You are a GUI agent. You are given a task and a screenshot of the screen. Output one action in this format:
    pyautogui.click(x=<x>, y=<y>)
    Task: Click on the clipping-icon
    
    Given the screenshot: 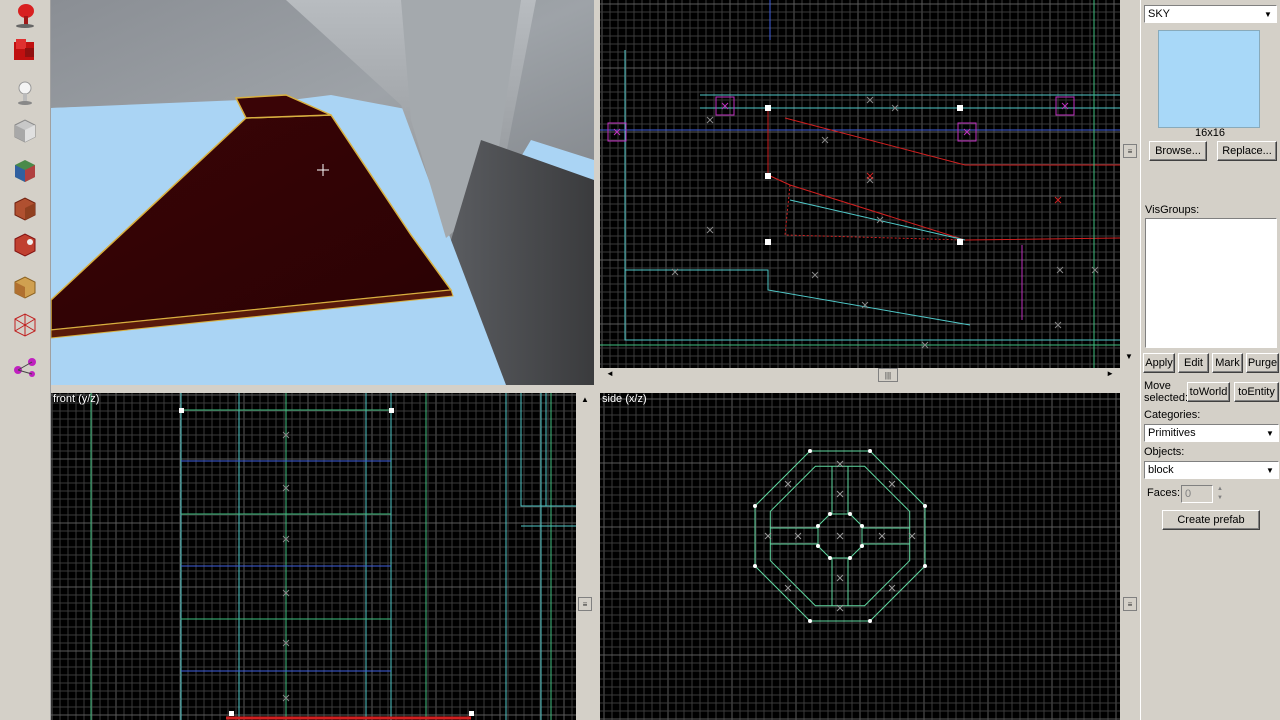 What is the action you would take?
    pyautogui.click(x=25, y=324)
    